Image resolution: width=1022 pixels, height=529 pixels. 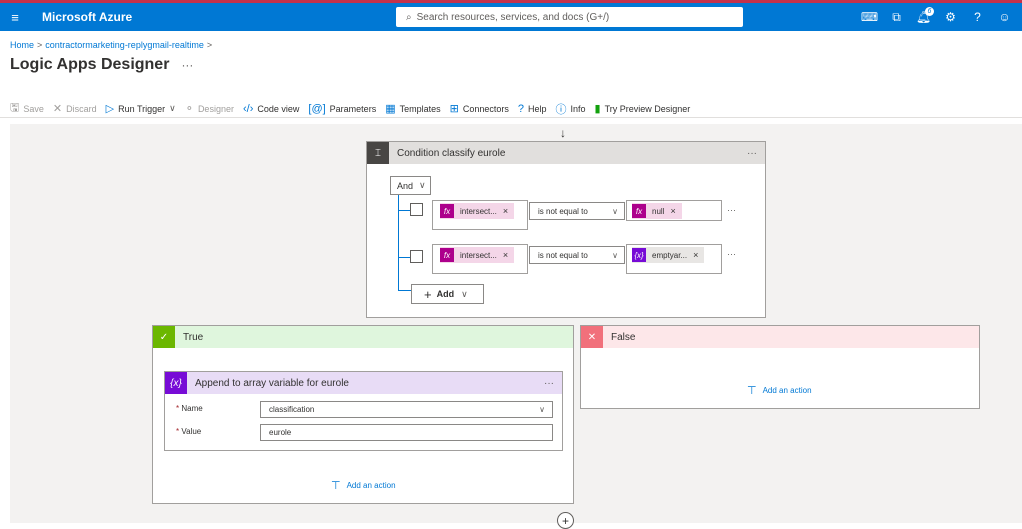 What do you see at coordinates (780, 337) in the screenshot?
I see `false-branch-header: ✕ False` at bounding box center [780, 337].